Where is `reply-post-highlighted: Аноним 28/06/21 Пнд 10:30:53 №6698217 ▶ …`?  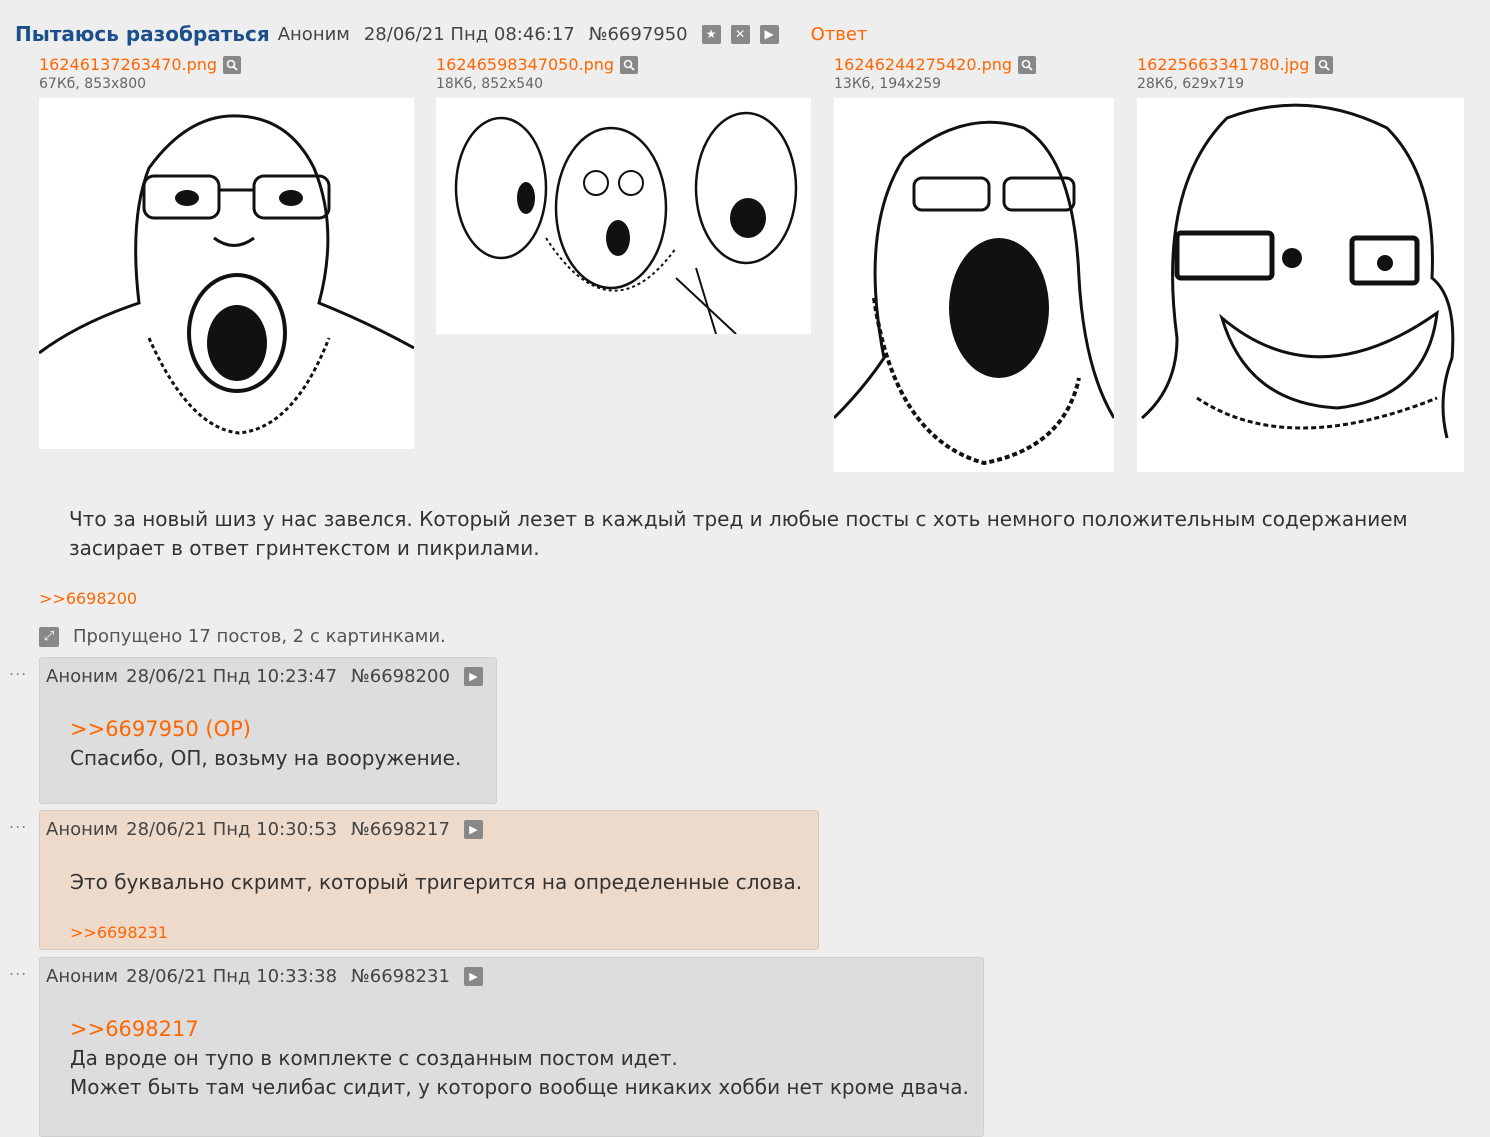 reply-post-highlighted: Аноним 28/06/21 Пнд 10:30:53 №6698217 ▶ … is located at coordinates (429, 880).